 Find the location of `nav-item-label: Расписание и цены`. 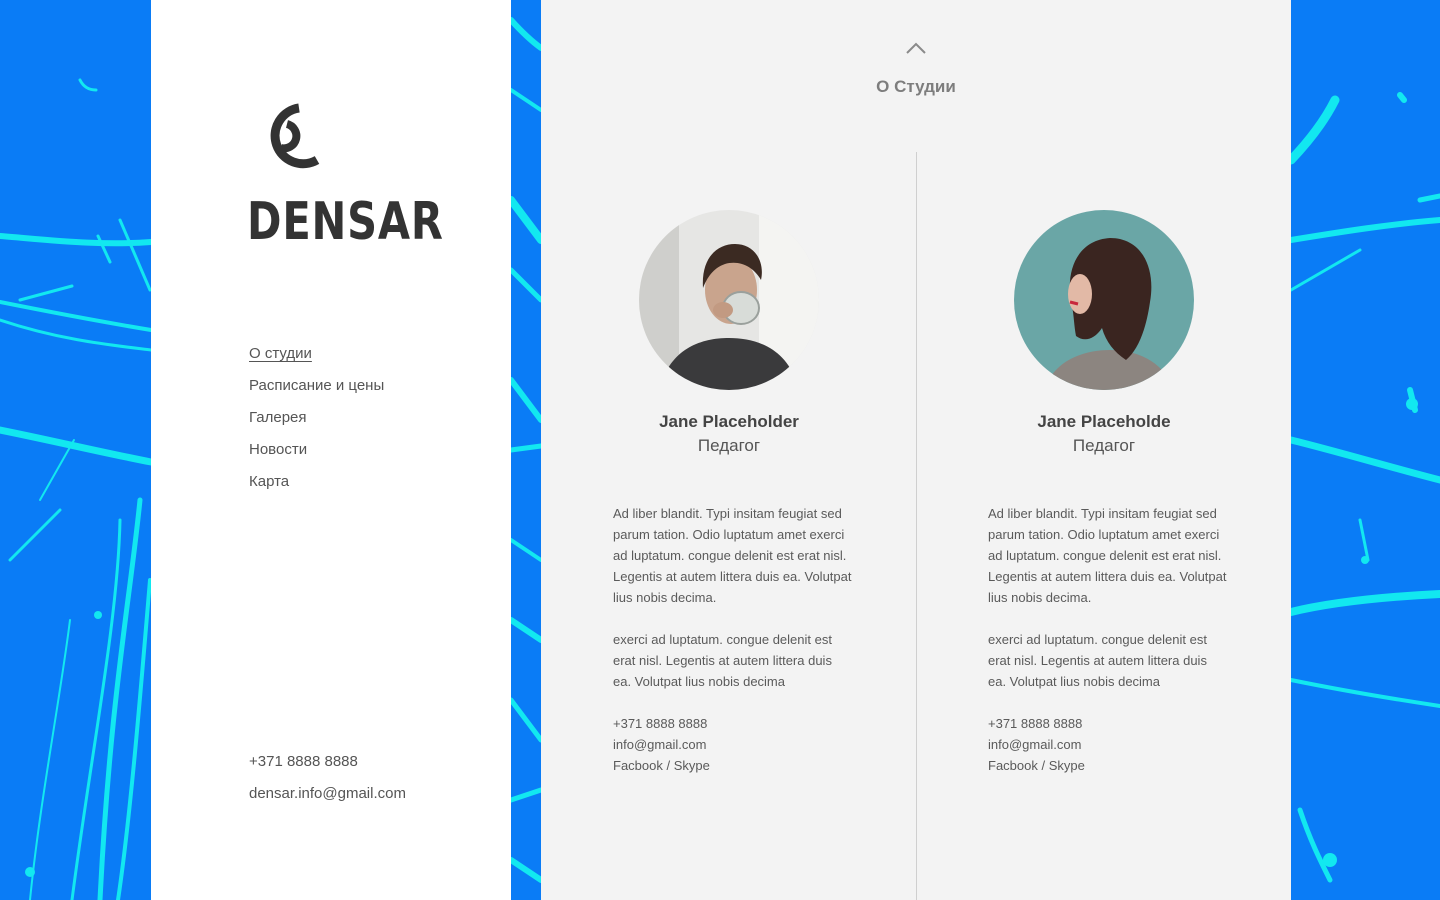

nav-item-label: Расписание и цены is located at coordinates (317, 385).